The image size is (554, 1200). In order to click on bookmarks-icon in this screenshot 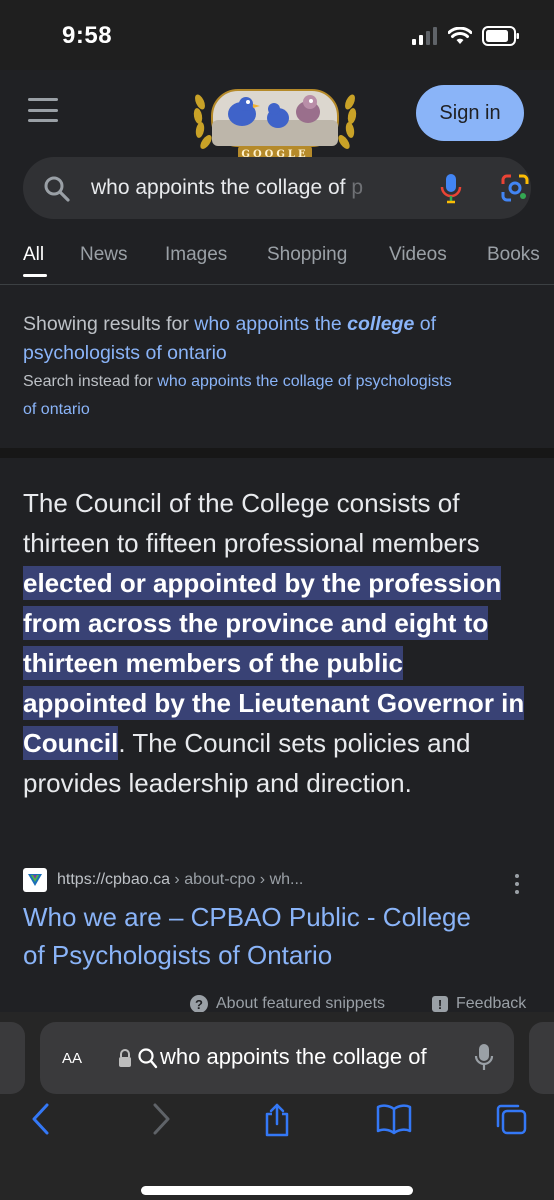, I will do `click(394, 1119)`.